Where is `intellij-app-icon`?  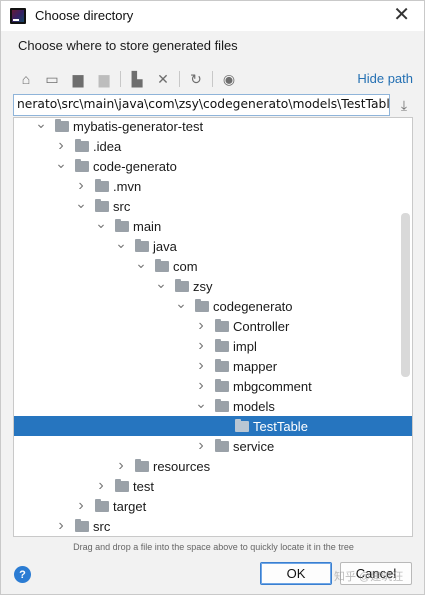 intellij-app-icon is located at coordinates (18, 16).